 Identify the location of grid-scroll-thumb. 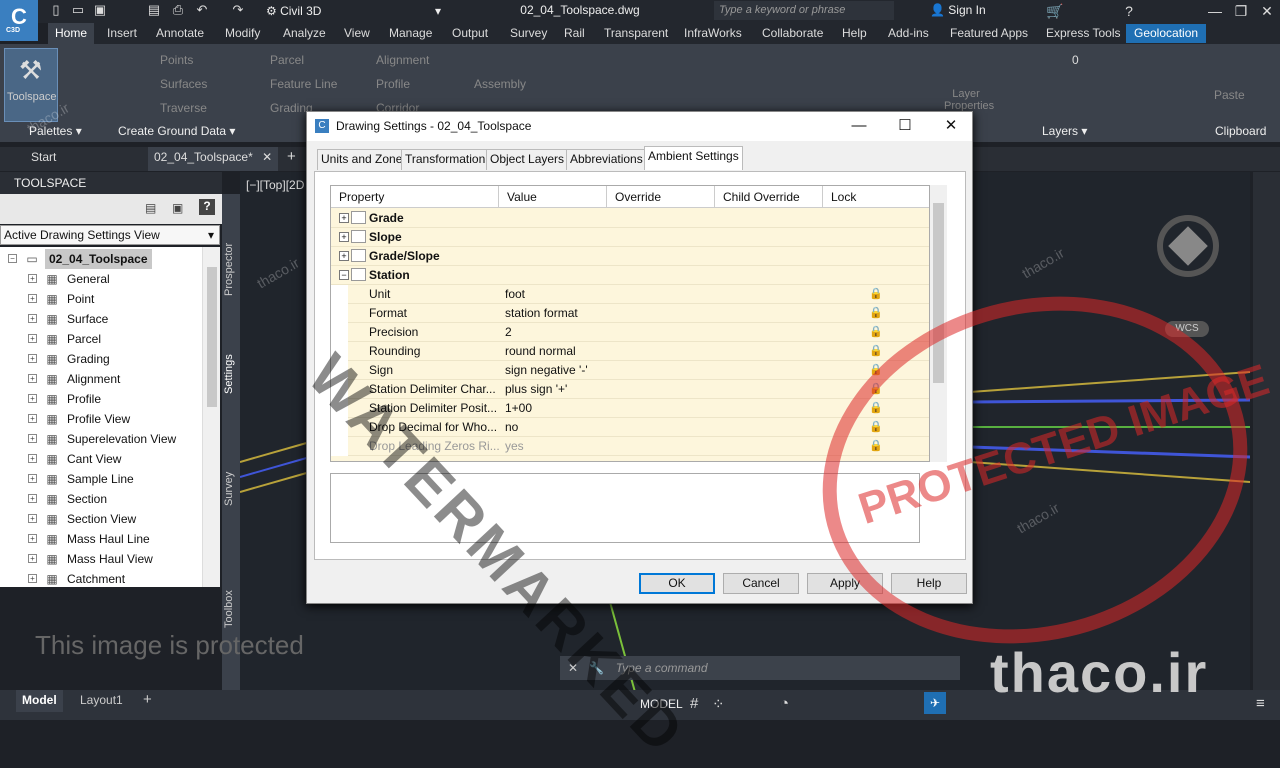
(938, 293).